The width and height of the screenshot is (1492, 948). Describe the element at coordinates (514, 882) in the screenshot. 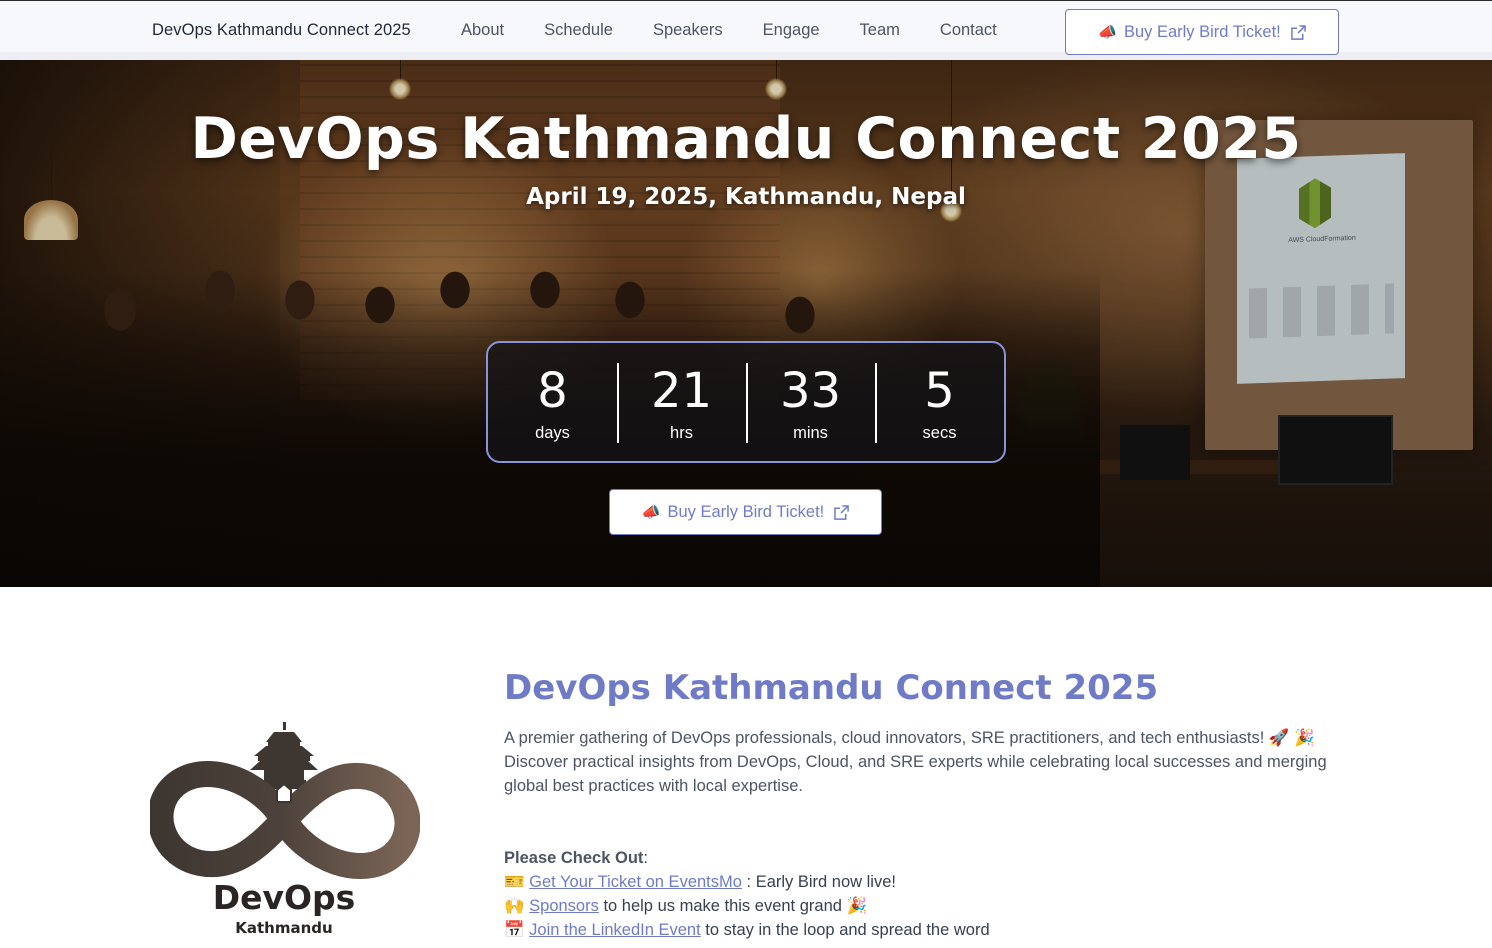

I see `ticket-icon: 🎫` at that location.